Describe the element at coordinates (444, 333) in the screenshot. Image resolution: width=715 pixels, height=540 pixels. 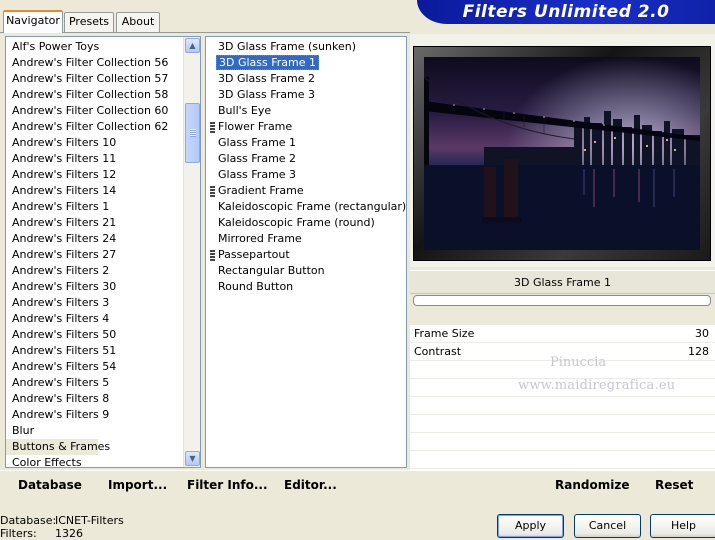
I see `parameter-name: Frame Size` at that location.